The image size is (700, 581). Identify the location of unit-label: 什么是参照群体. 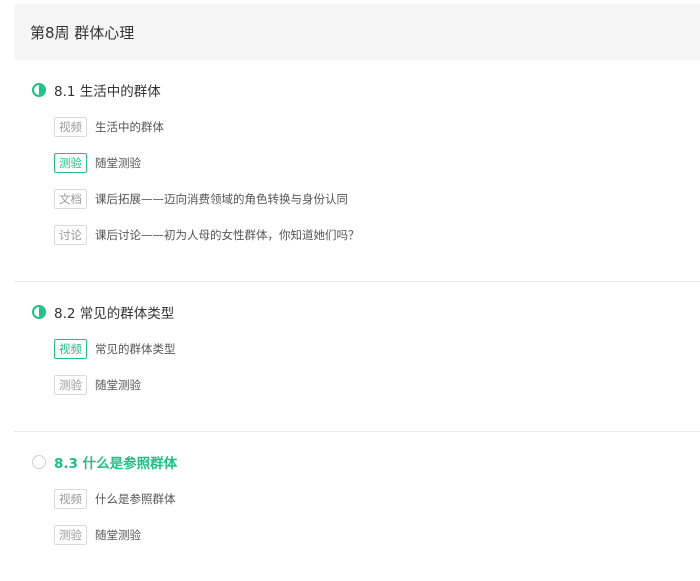
(135, 499).